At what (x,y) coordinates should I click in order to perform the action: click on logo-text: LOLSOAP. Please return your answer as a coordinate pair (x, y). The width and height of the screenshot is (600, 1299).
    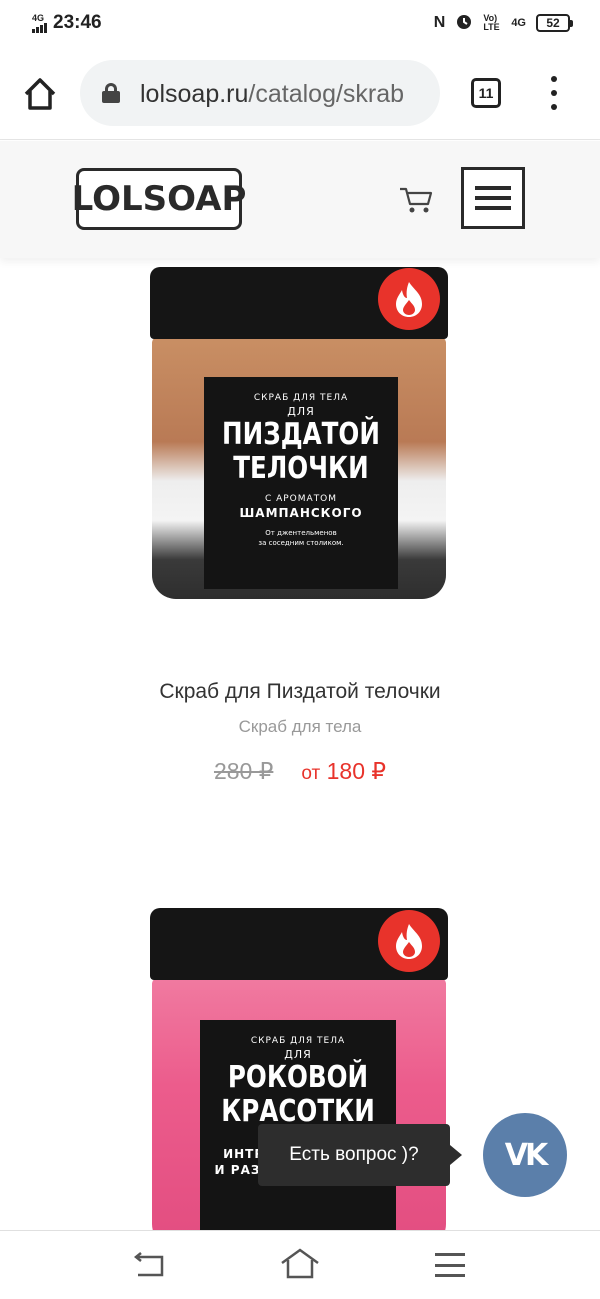
    Looking at the image, I should click on (159, 199).